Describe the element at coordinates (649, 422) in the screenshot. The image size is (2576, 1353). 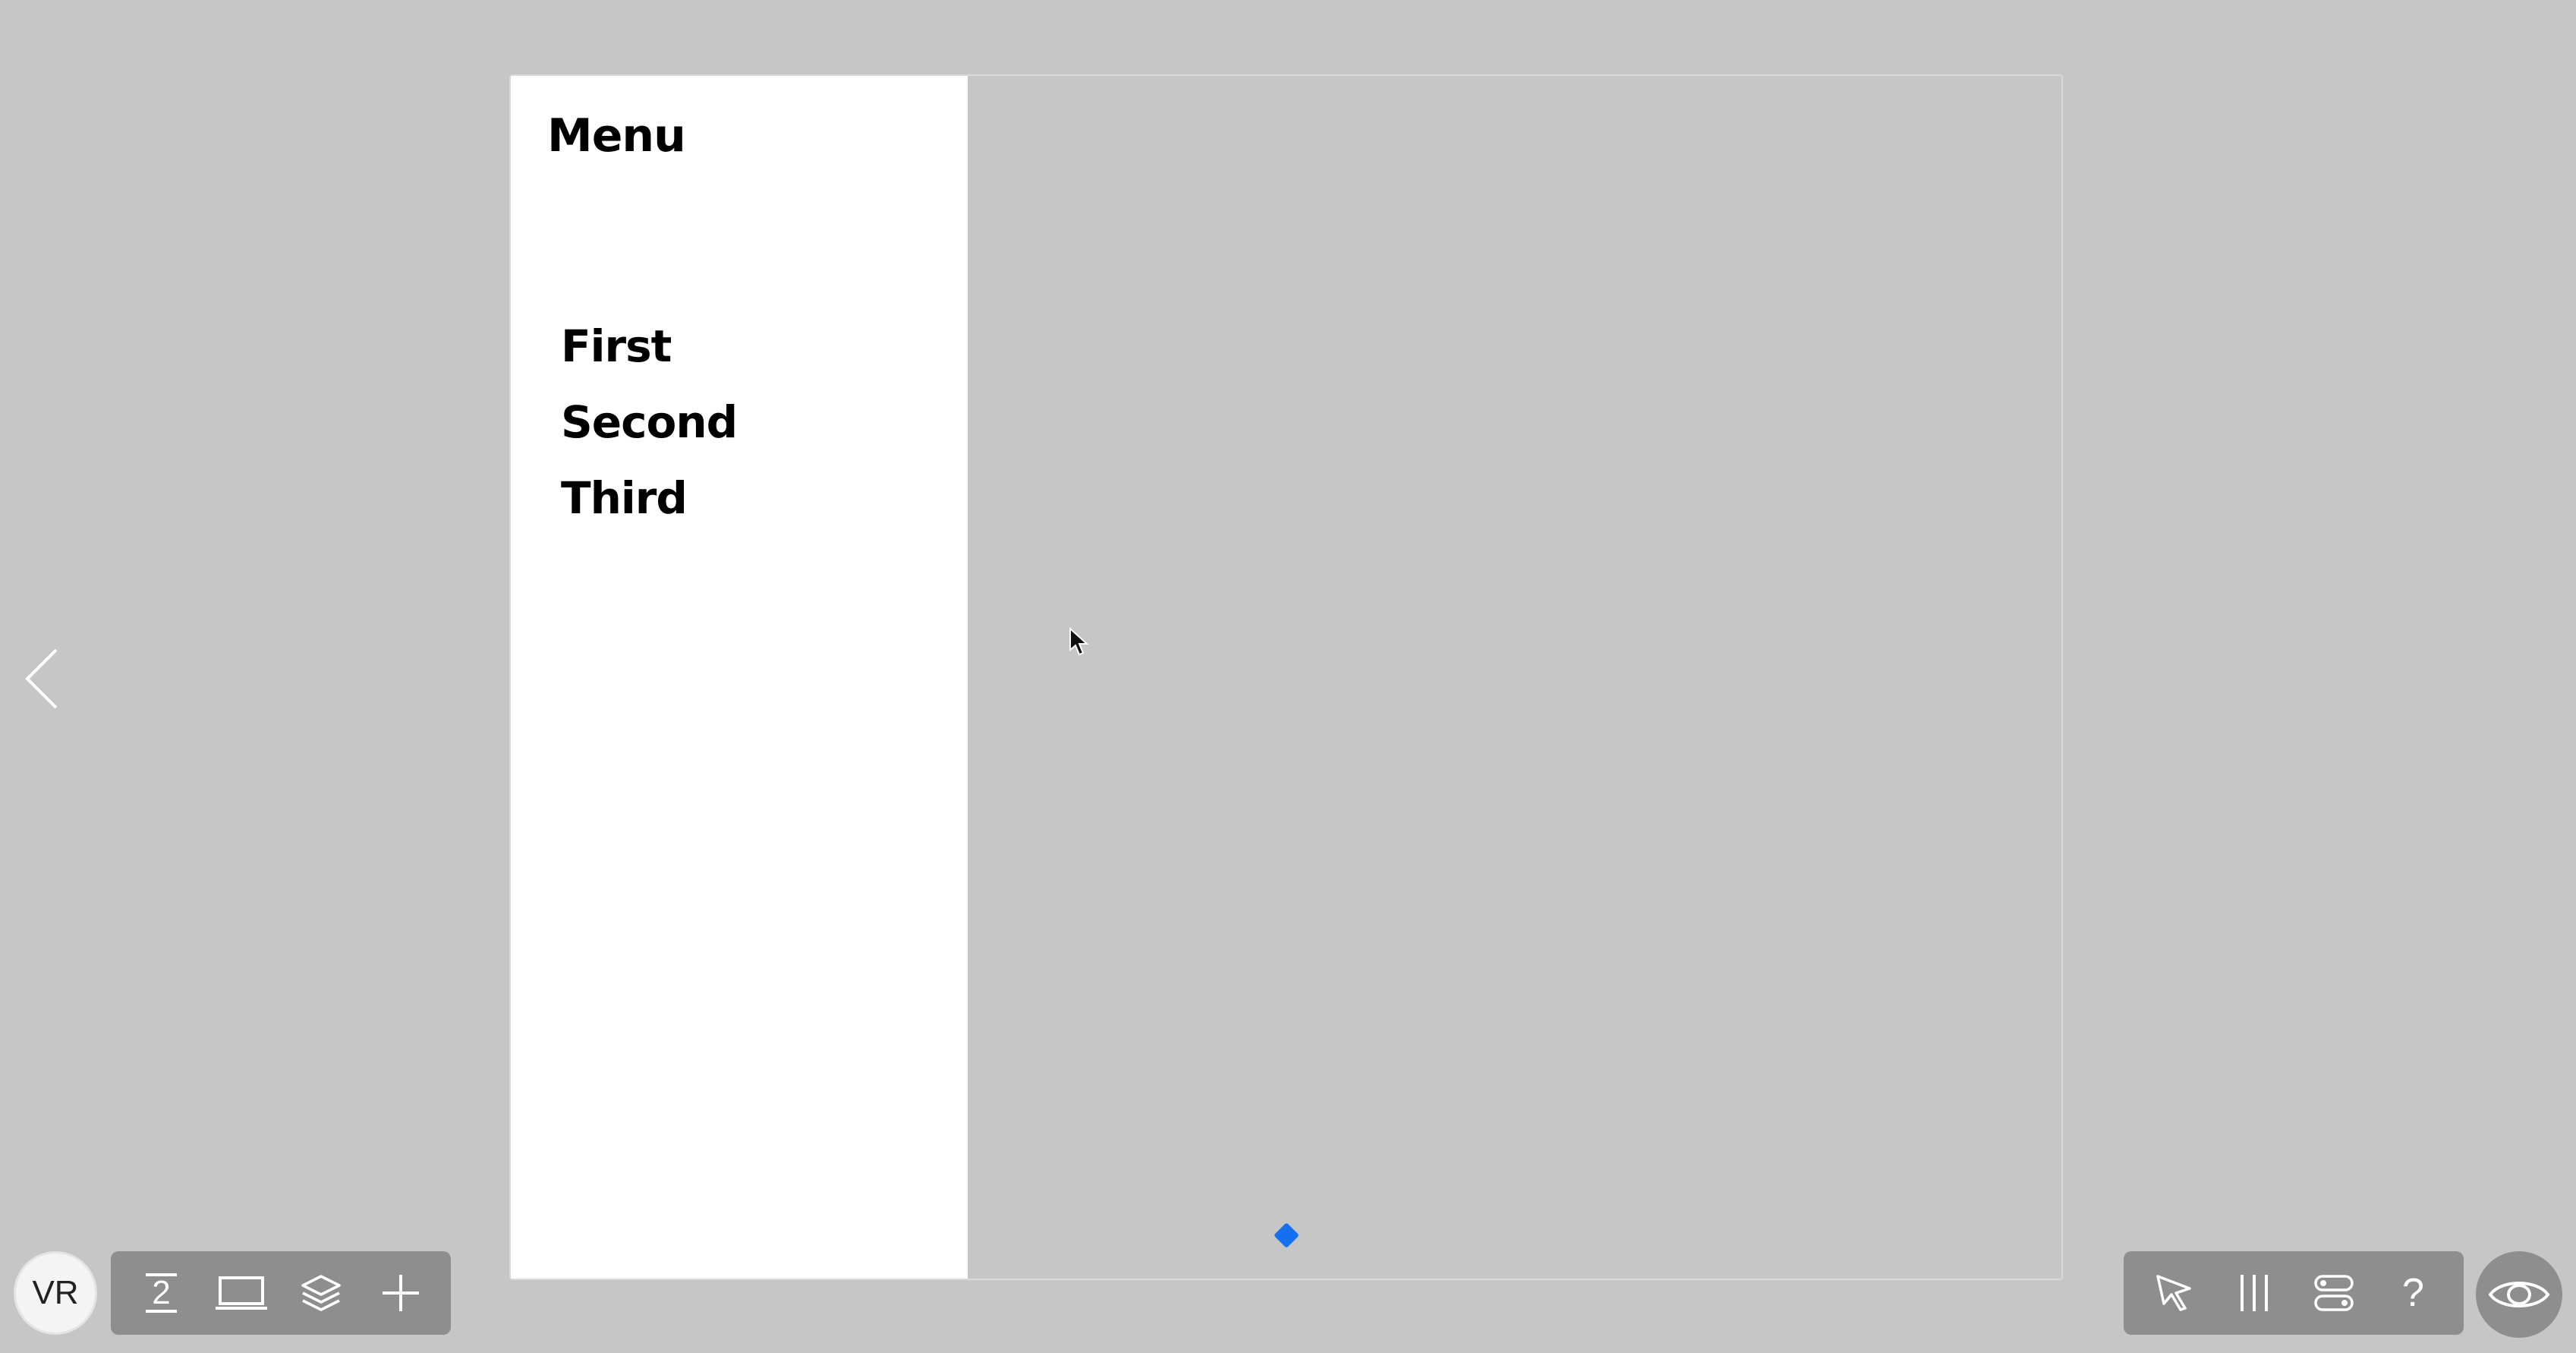
I see `menu-item-second: Second` at that location.